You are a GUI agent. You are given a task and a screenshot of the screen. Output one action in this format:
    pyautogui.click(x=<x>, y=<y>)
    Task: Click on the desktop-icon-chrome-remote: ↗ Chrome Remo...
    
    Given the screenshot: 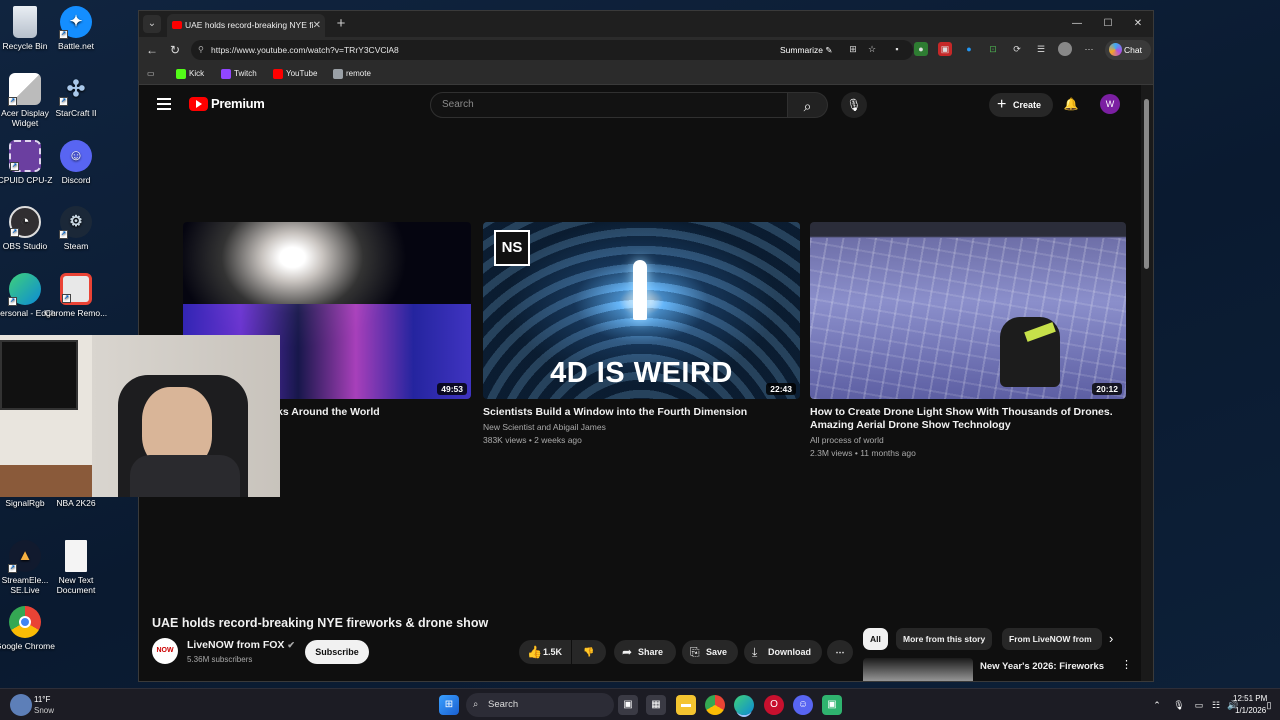 What is the action you would take?
    pyautogui.click(x=76, y=295)
    